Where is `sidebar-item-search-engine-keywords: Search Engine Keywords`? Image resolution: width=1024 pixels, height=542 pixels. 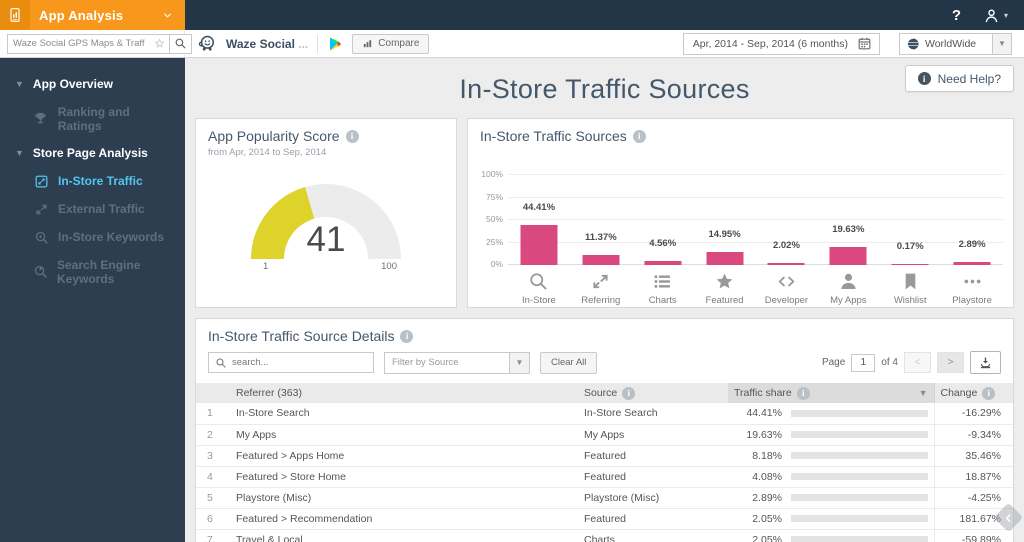
sidebar-item-search-engine-keywords: Search Engine Keywords is located at coordinates (92, 271).